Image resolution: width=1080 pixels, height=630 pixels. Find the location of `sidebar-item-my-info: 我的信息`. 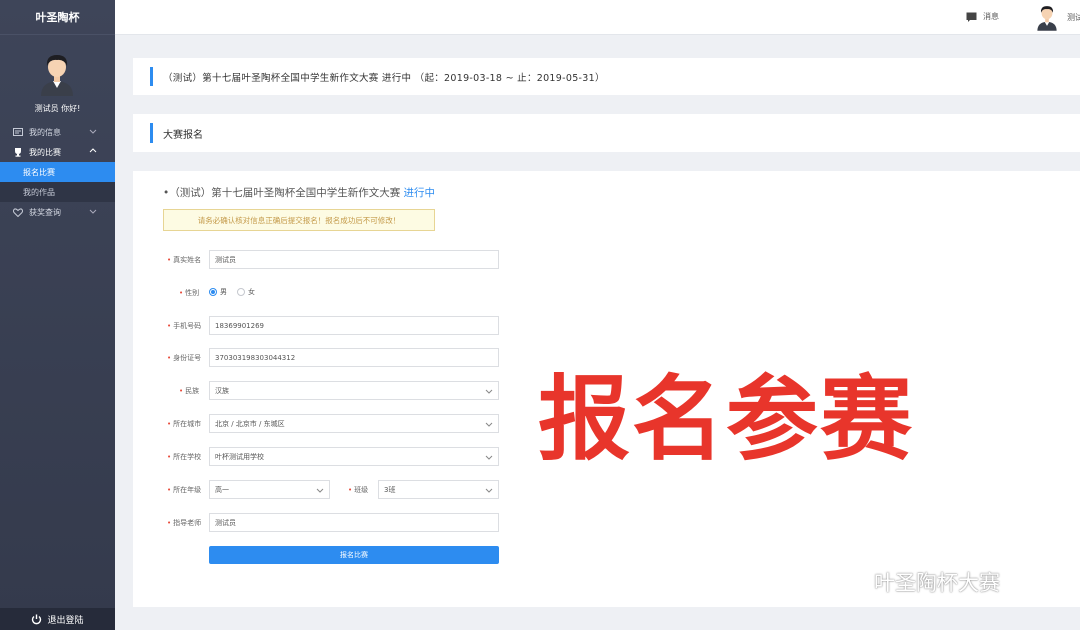

sidebar-item-my-info: 我的信息 is located at coordinates (57, 132).